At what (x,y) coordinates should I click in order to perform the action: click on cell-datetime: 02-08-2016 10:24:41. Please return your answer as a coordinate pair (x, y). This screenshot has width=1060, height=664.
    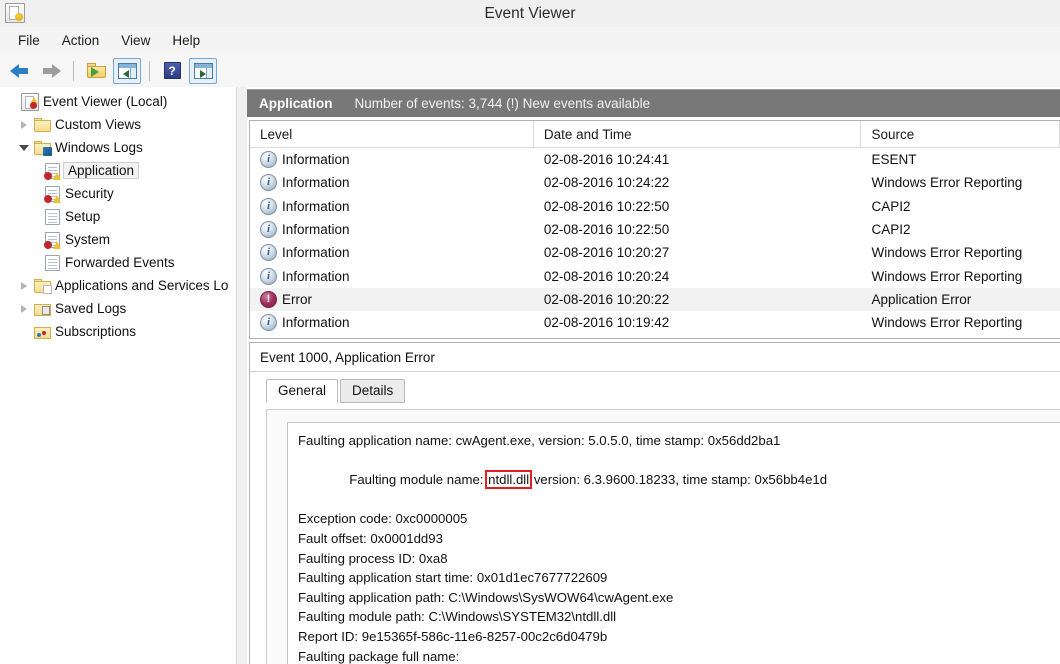
    Looking at the image, I should click on (606, 160).